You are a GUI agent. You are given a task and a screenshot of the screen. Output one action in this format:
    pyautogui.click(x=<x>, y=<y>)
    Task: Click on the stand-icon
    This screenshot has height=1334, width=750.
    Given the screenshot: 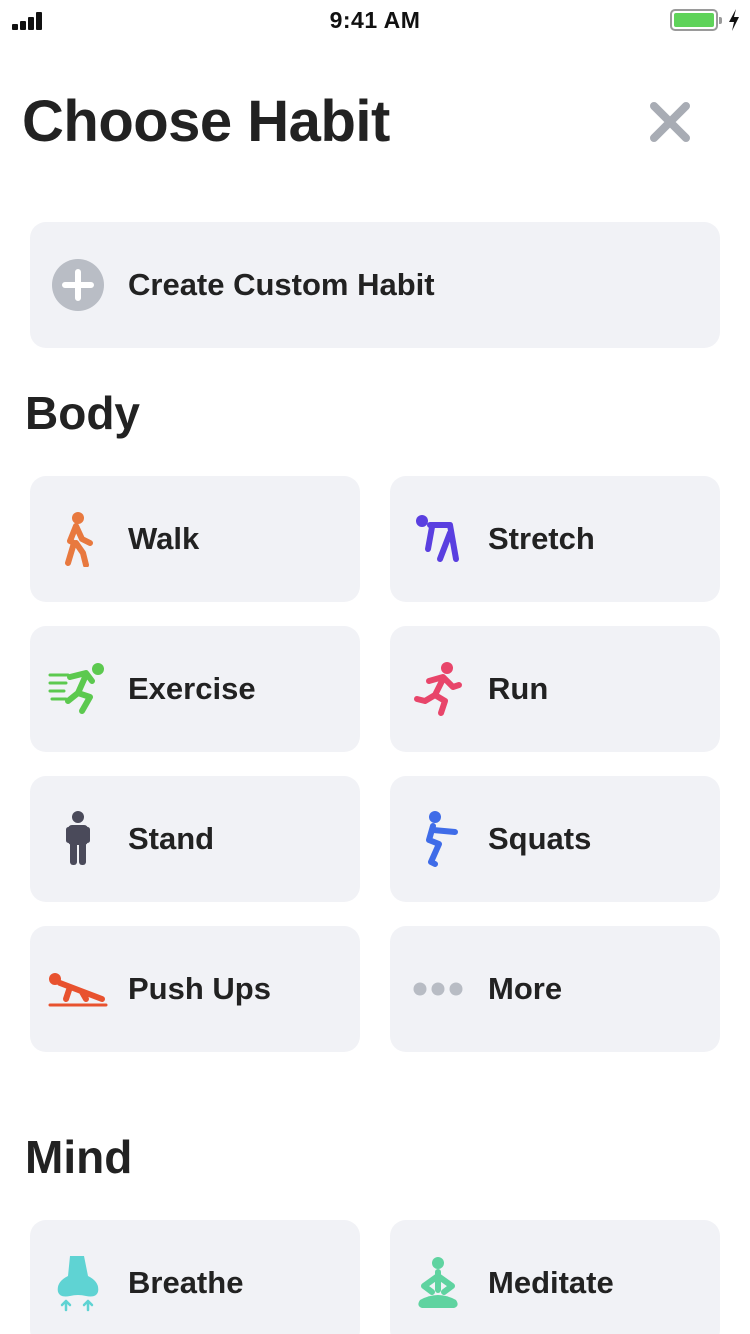 What is the action you would take?
    pyautogui.click(x=78, y=839)
    